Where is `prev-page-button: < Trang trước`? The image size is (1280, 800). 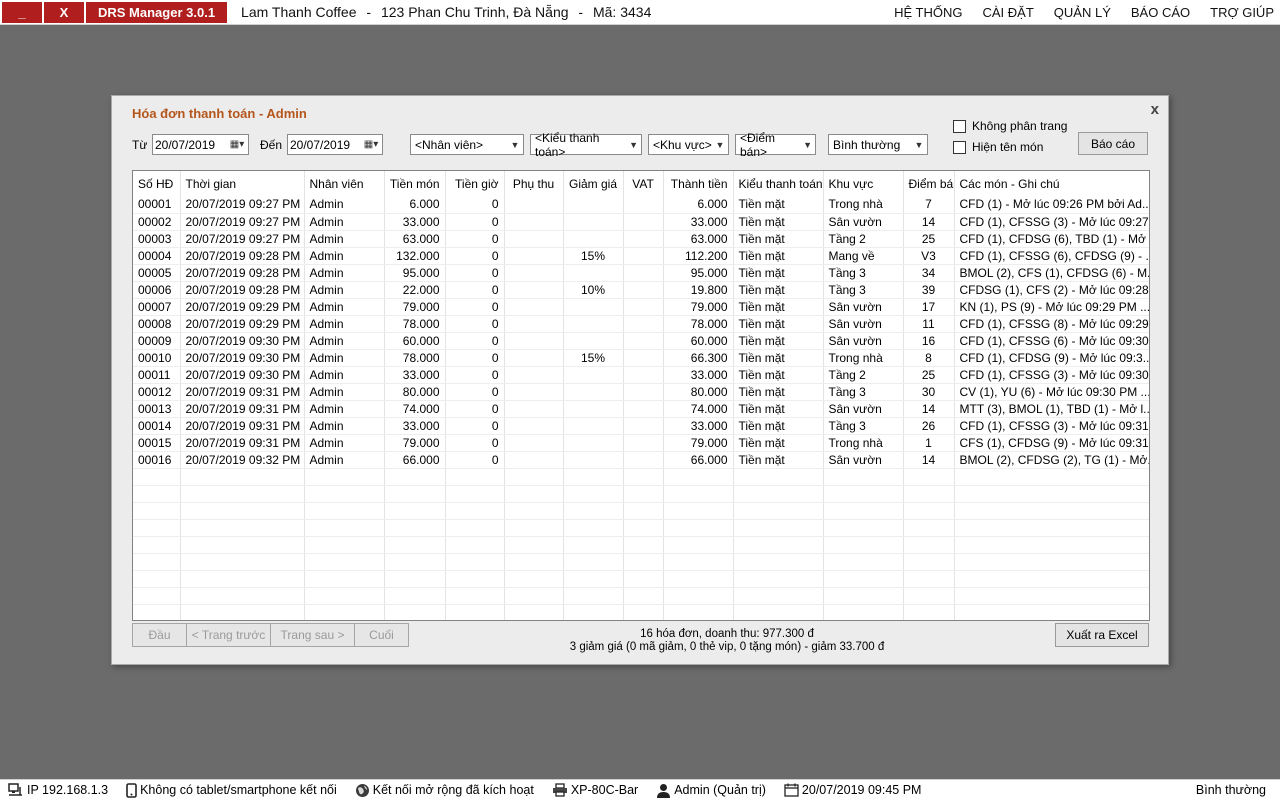
prev-page-button: < Trang trước is located at coordinates (228, 635).